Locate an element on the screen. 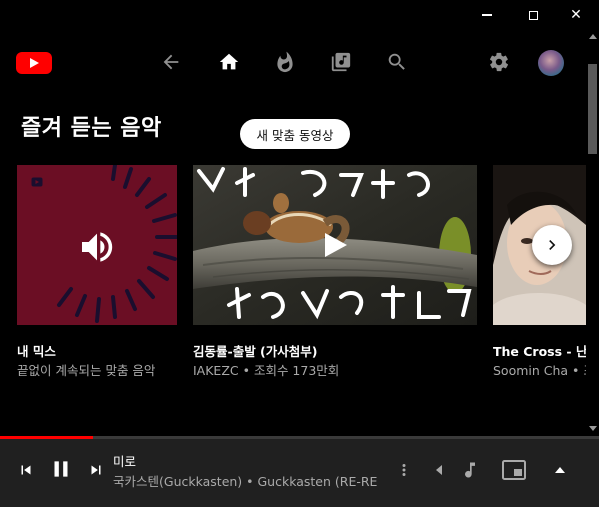  maximize-button is located at coordinates (533, 15).